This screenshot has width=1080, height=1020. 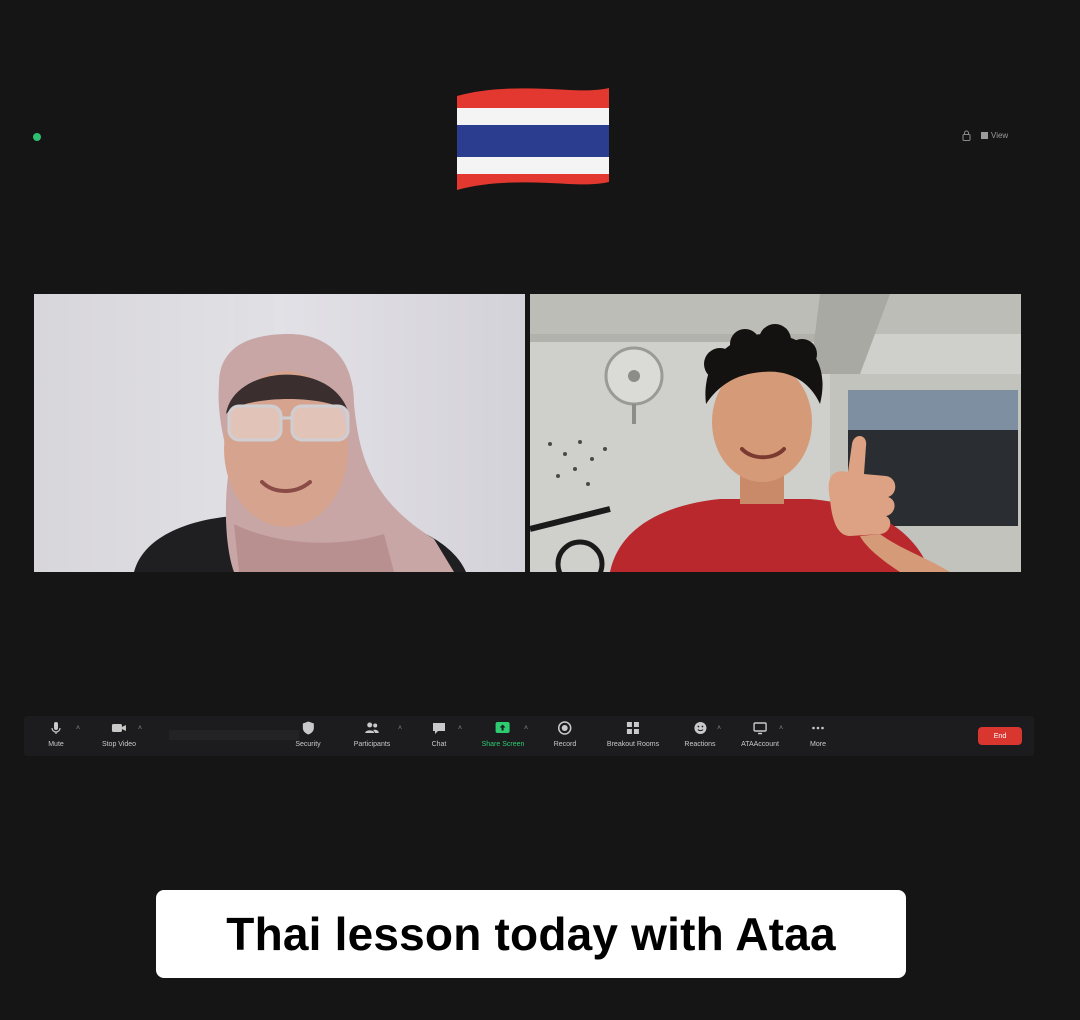 I want to click on record-button: Record, so click(x=565, y=734).